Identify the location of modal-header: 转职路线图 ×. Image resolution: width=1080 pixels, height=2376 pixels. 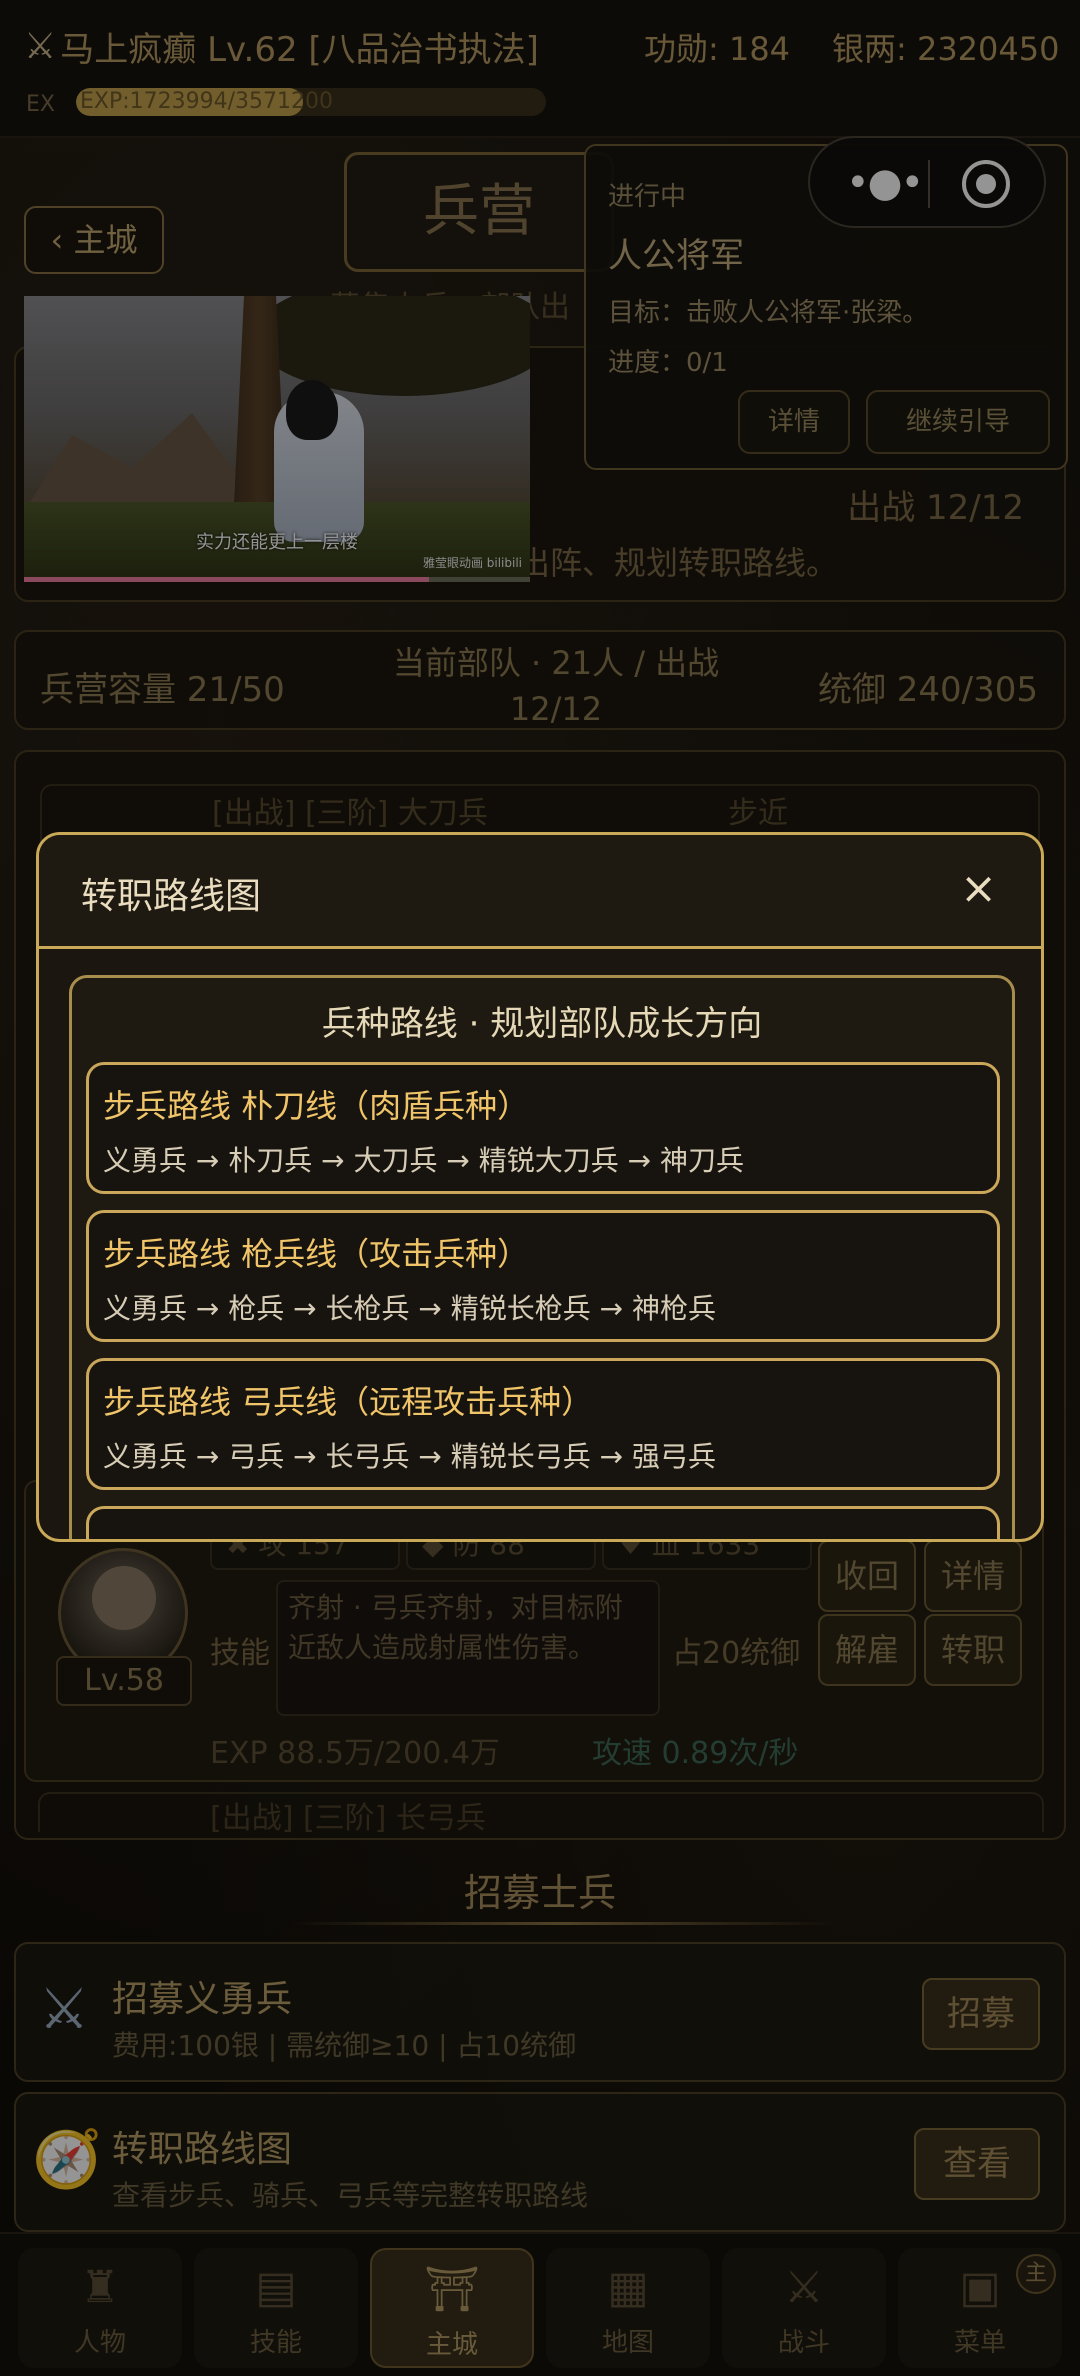
(540, 892).